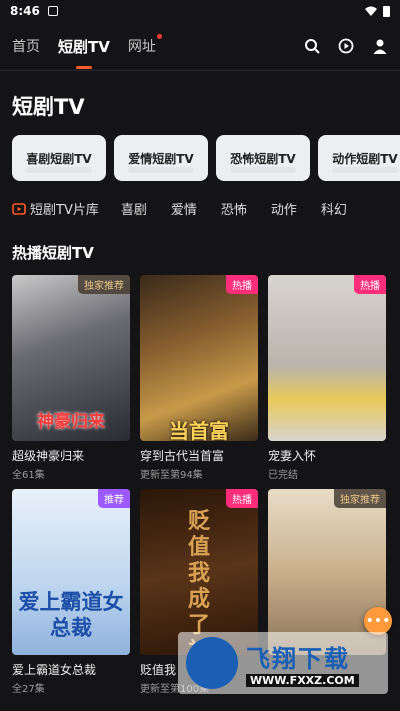 The image size is (400, 711). Describe the element at coordinates (114, 498) in the screenshot. I see `badge: 推荐` at that location.